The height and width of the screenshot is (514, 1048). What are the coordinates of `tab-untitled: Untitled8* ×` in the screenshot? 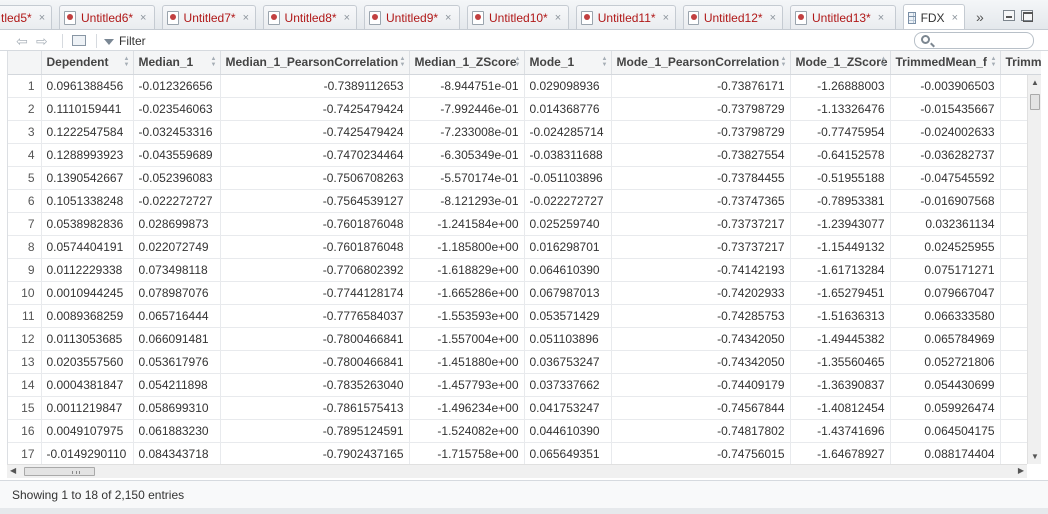 It's located at (310, 17).